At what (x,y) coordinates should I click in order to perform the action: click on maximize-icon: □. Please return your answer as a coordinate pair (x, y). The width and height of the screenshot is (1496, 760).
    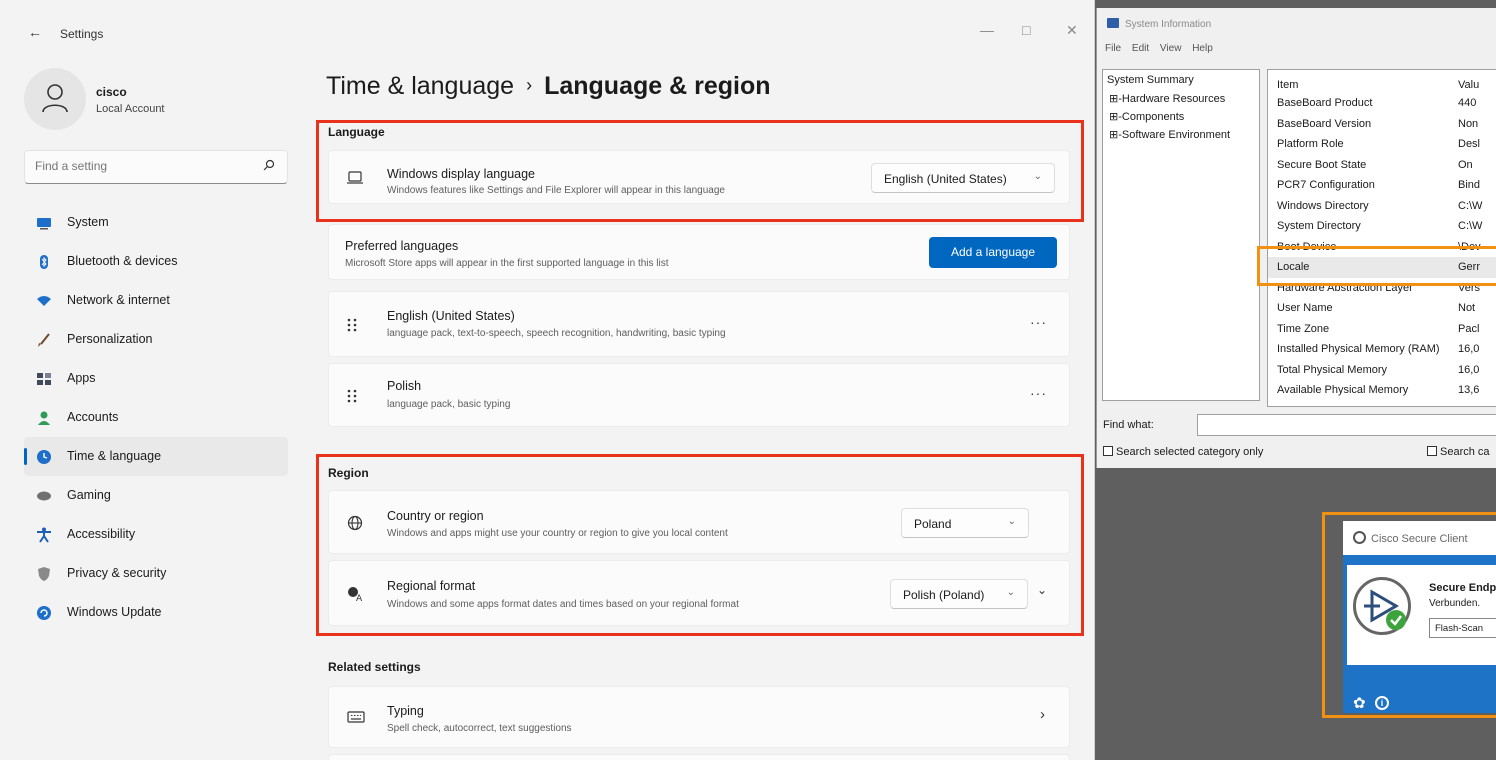
    Looking at the image, I should click on (1026, 30).